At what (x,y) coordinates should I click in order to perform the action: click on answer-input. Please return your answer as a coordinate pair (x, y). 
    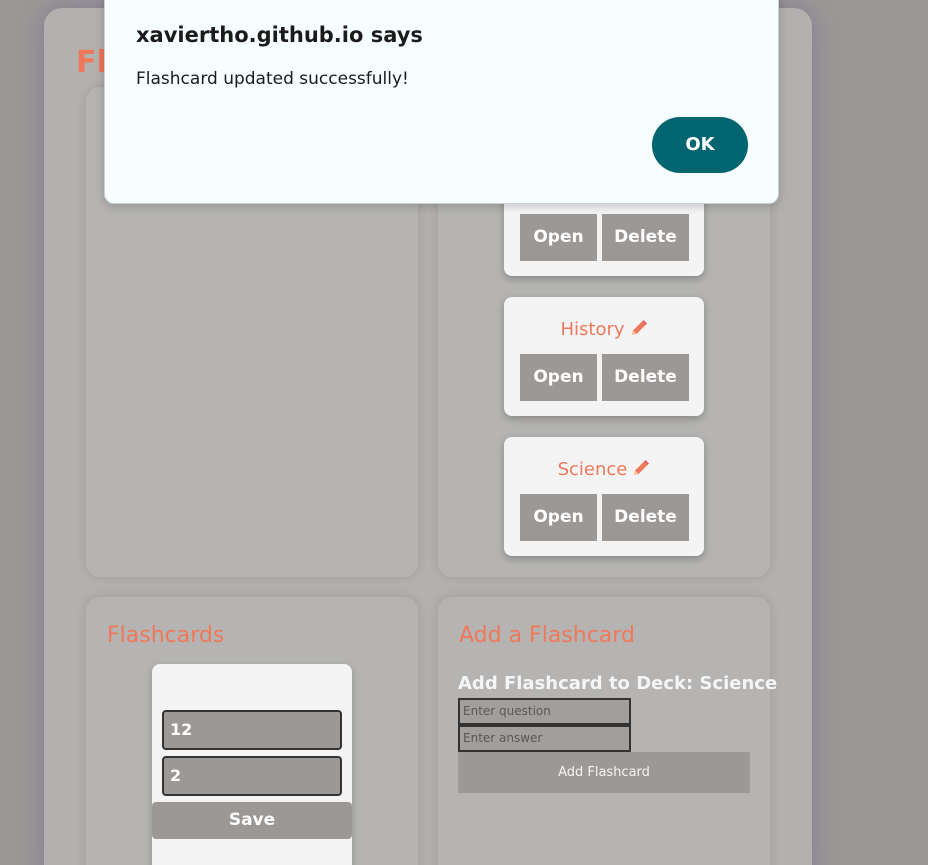
    Looking at the image, I should click on (544, 738).